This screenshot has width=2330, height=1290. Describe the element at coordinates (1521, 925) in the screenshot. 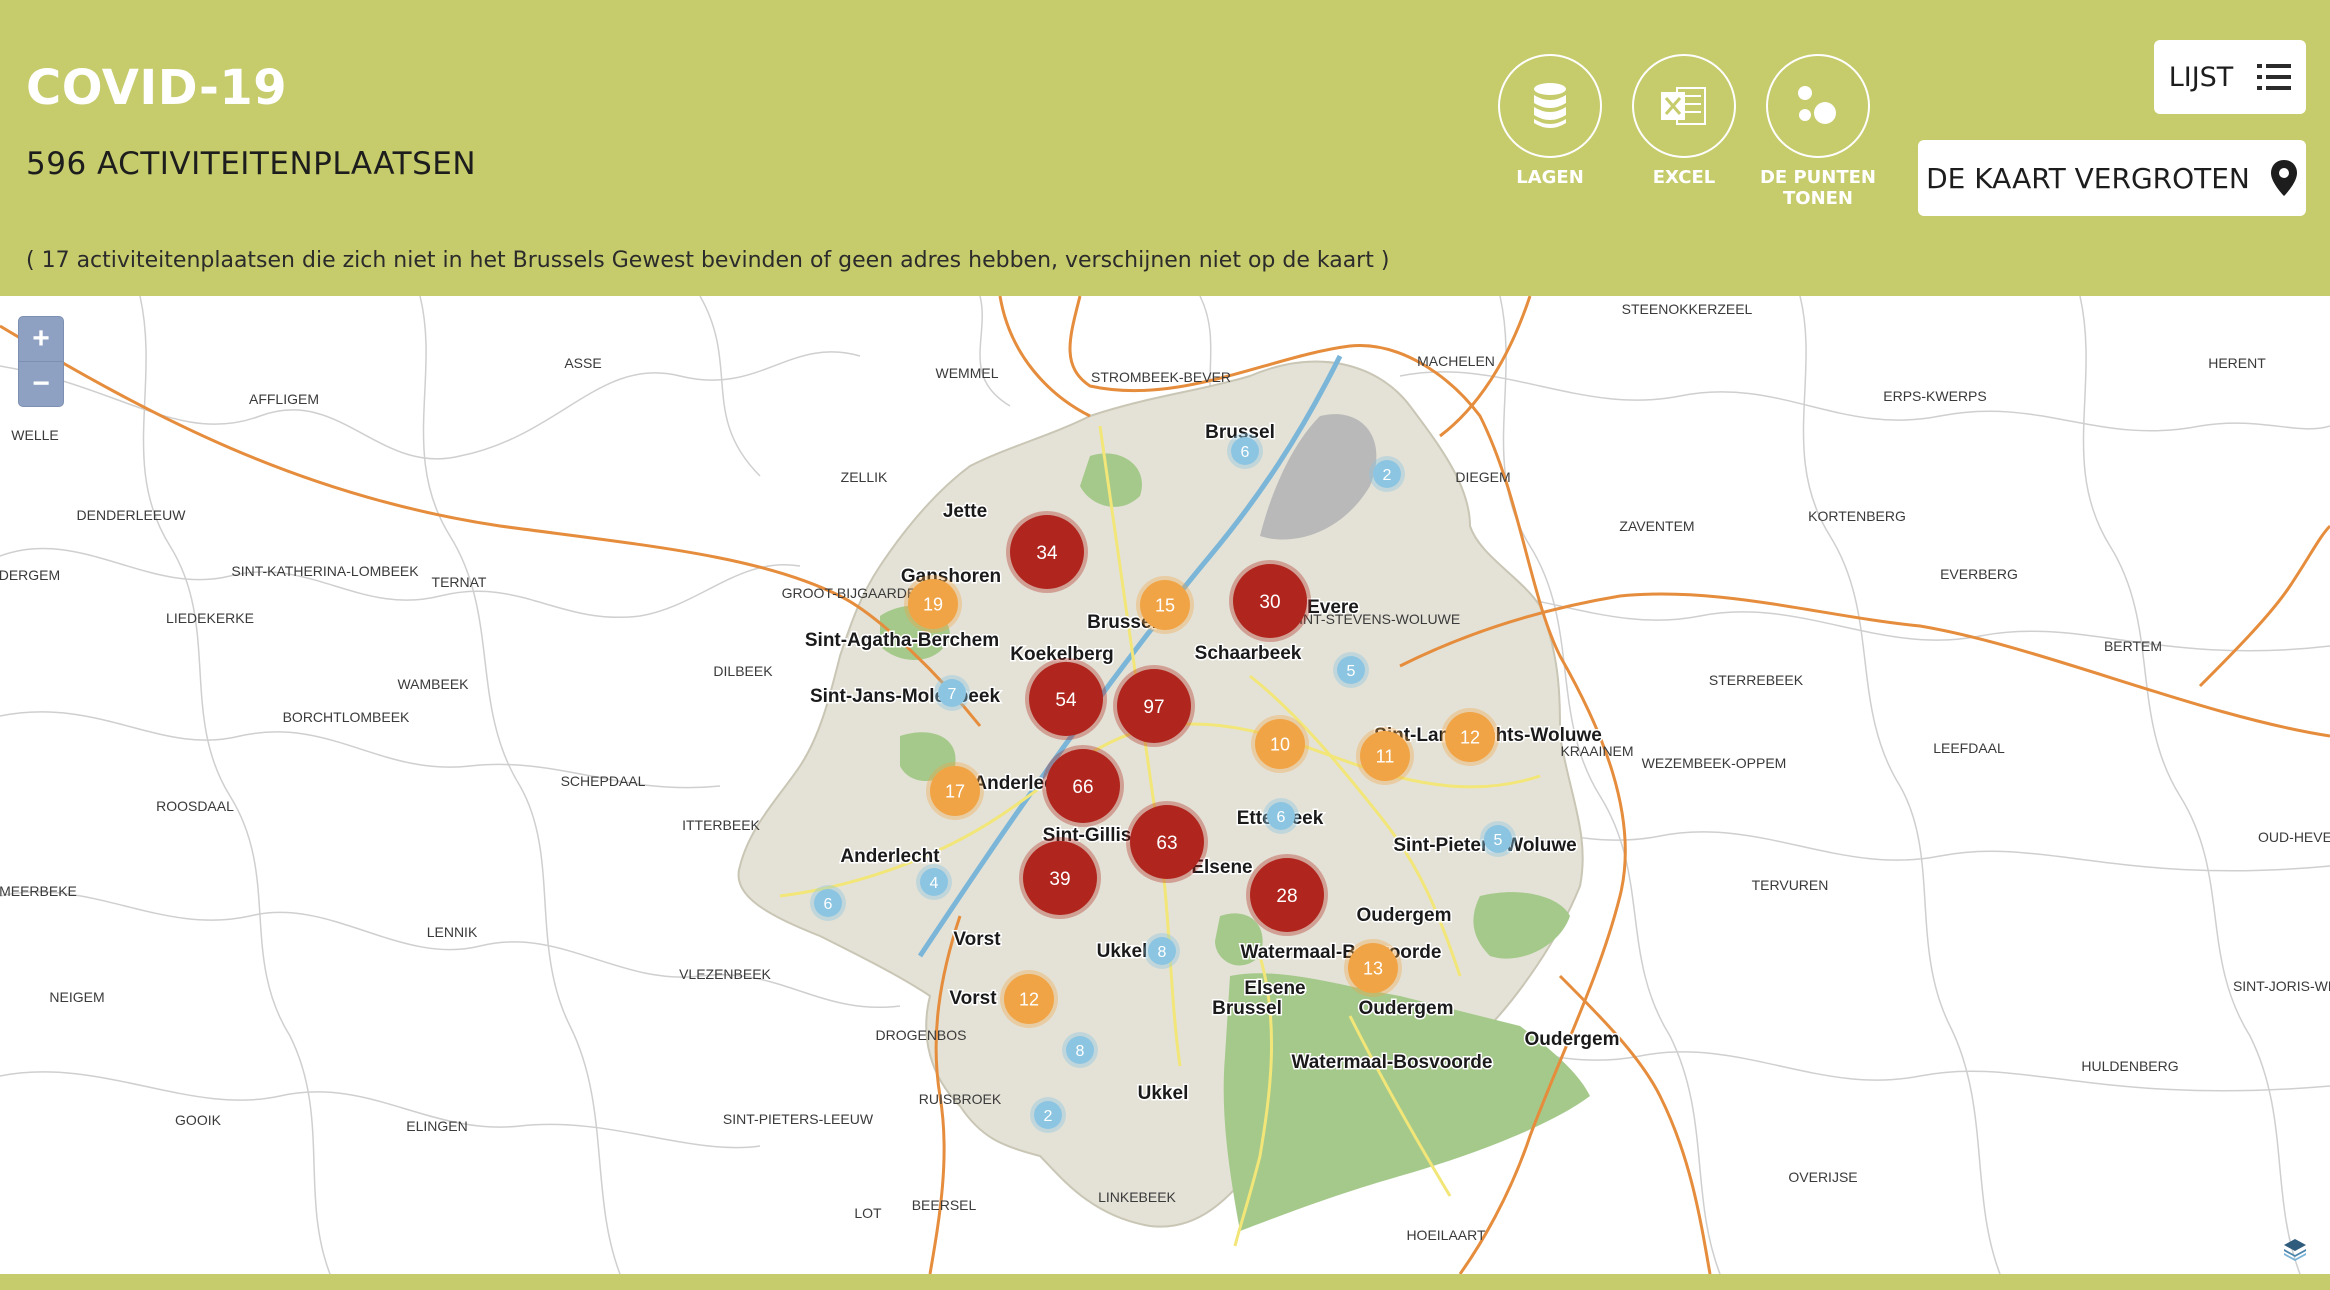

I see `park-area` at that location.